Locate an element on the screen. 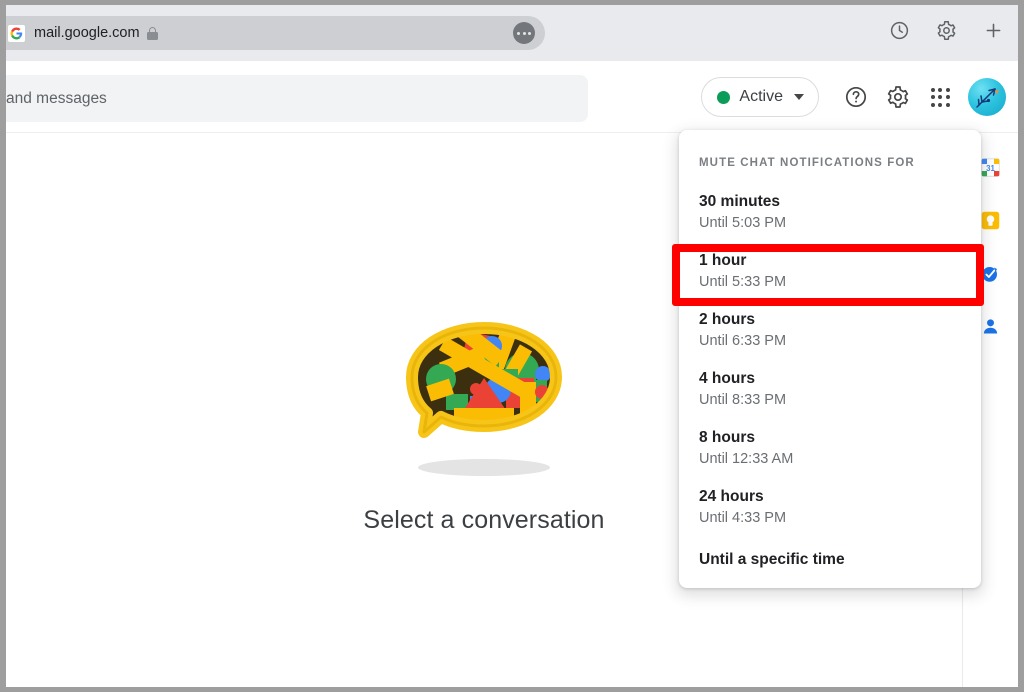  menu-item-subtitle: Until 4:33 PM is located at coordinates (743, 518).